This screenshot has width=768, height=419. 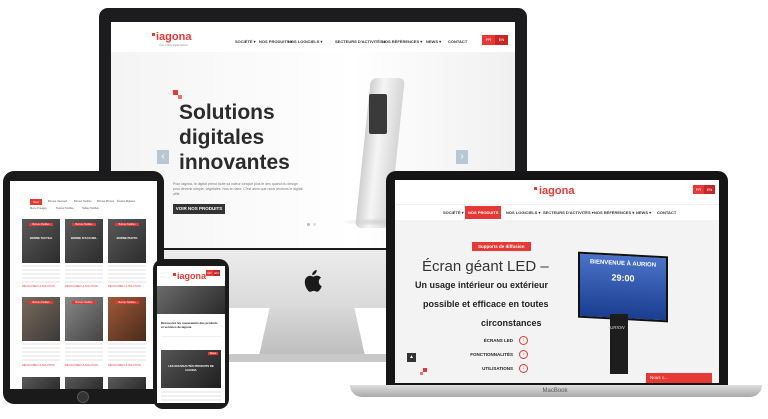 I want to click on brand-logo: iagona, so click(x=173, y=37).